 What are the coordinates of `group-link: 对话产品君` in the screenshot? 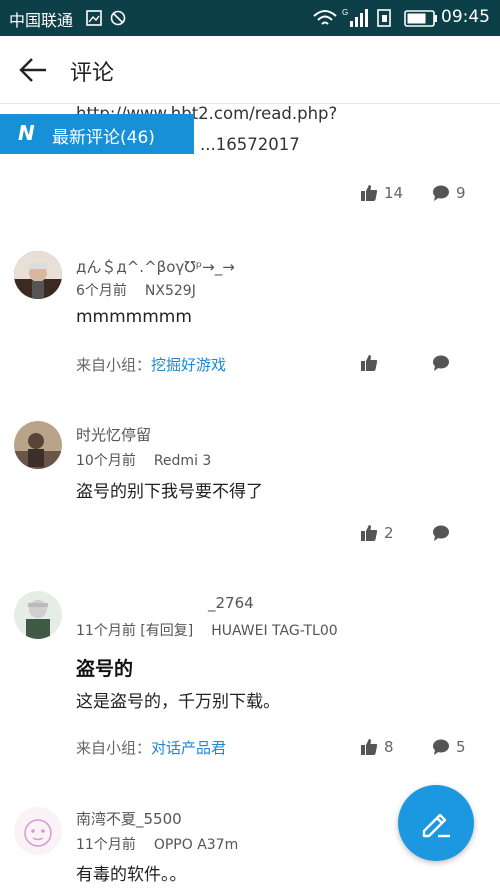 It's located at (188, 748).